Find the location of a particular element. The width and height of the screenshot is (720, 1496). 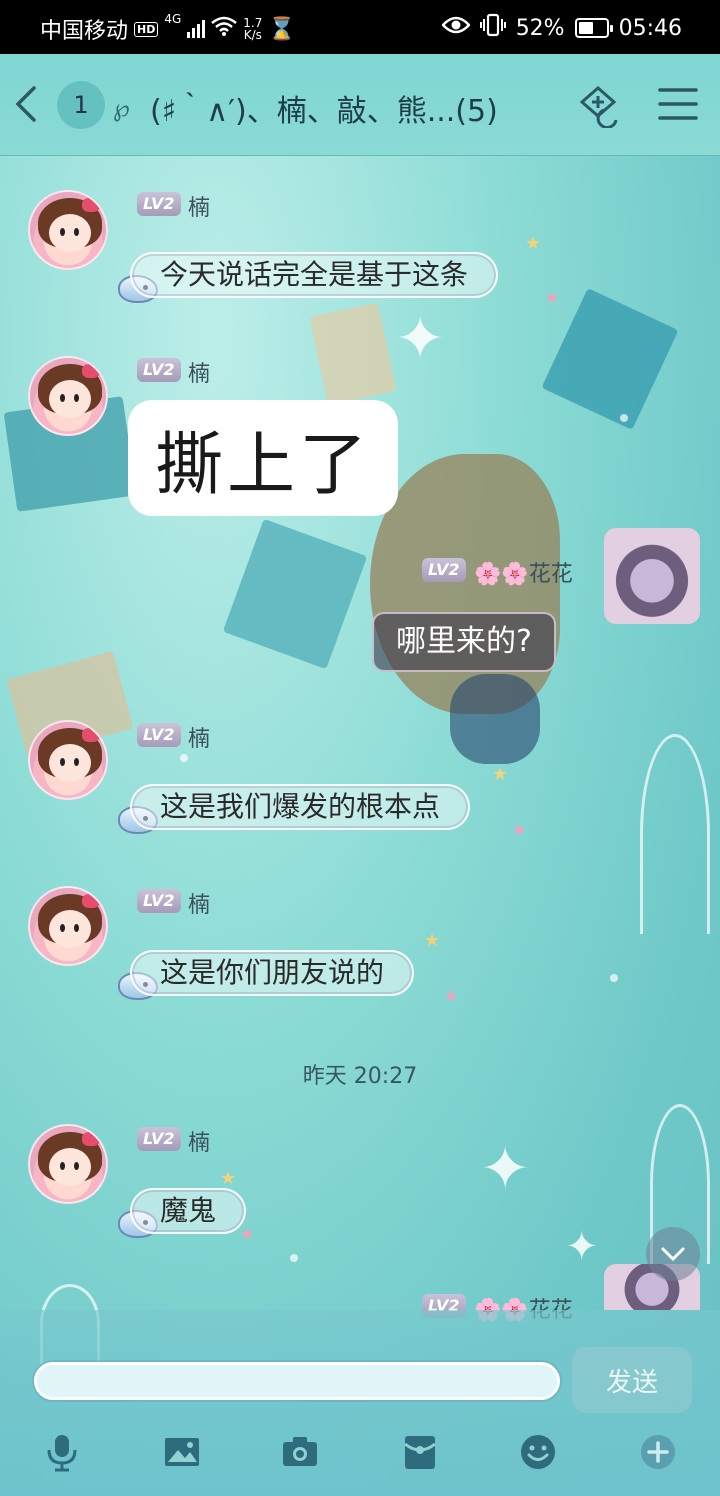

net-speed: 1.7 K/s is located at coordinates (252, 29).